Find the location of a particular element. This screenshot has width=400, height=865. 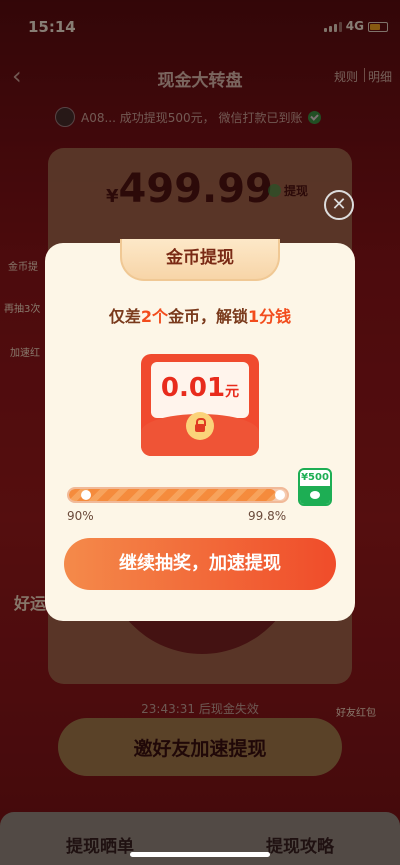

modal-subtitle: 仅差2个金币，解锁1分钱 is located at coordinates (200, 315).